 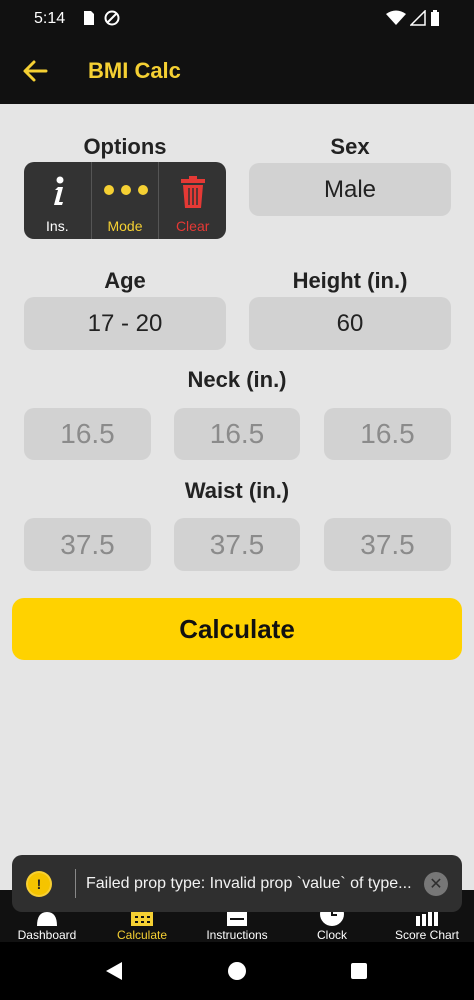 I want to click on close-icon: ✕, so click(x=436, y=884).